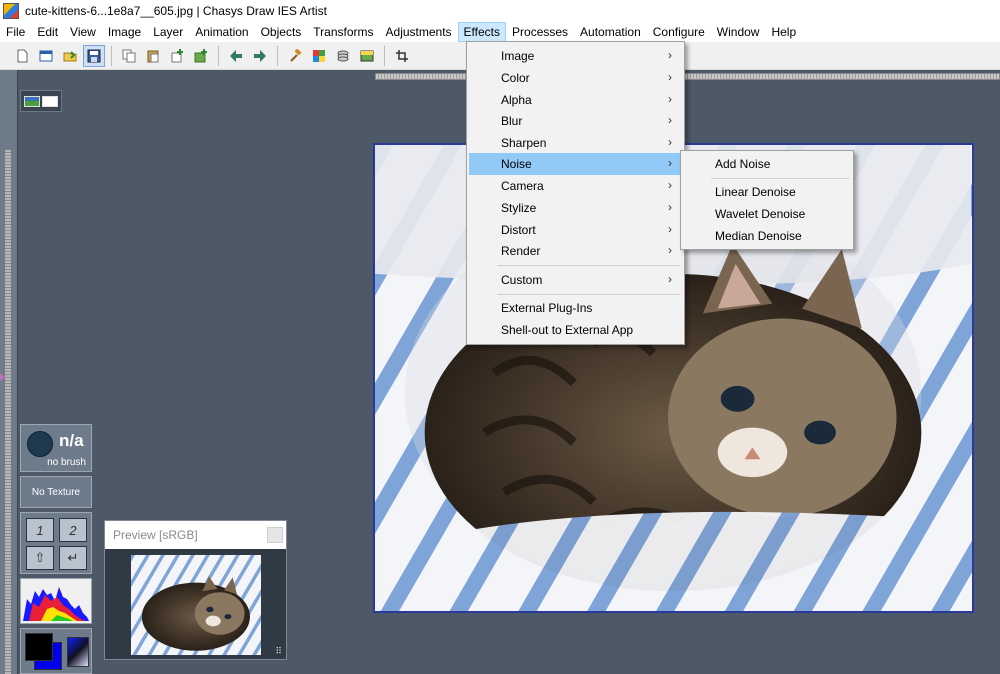 The width and height of the screenshot is (1000, 674). What do you see at coordinates (540, 32) in the screenshot?
I see `menu-processes: Processes` at bounding box center [540, 32].